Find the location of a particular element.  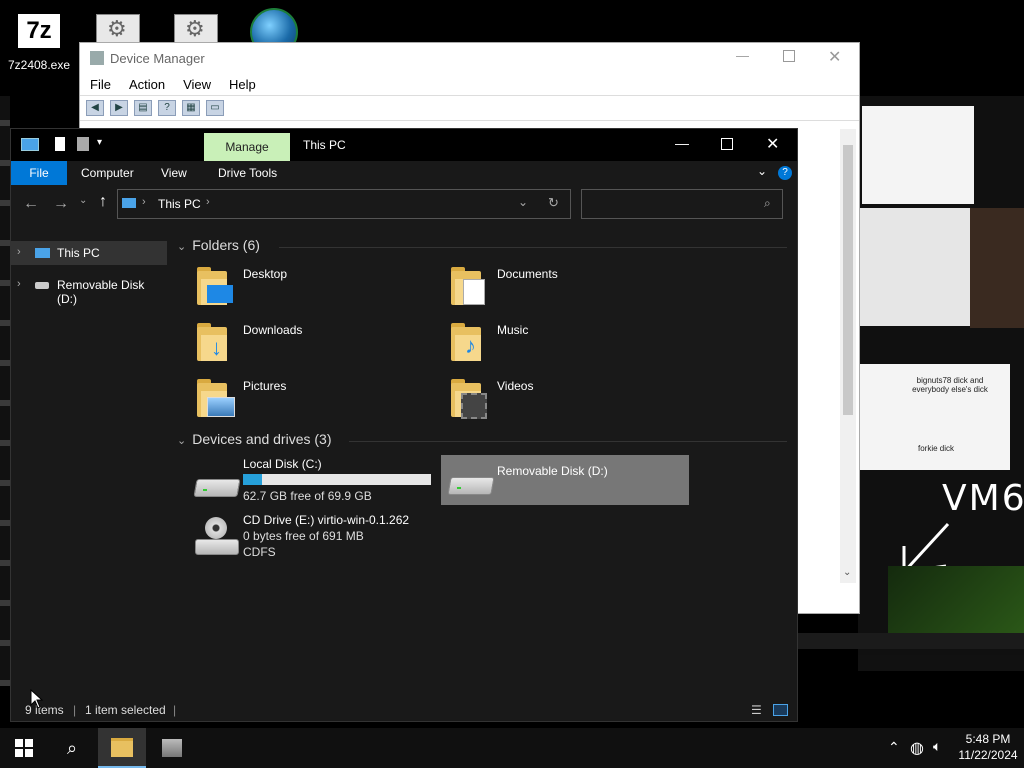

navigation-pane: › This PC › Removable Disk (D:) is located at coordinates (89, 470).